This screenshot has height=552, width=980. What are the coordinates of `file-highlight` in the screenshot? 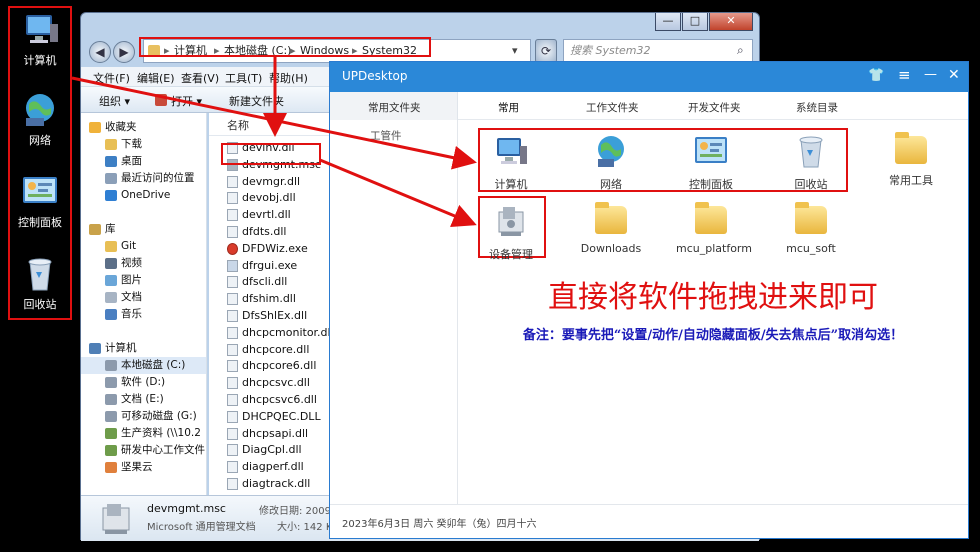 It's located at (271, 154).